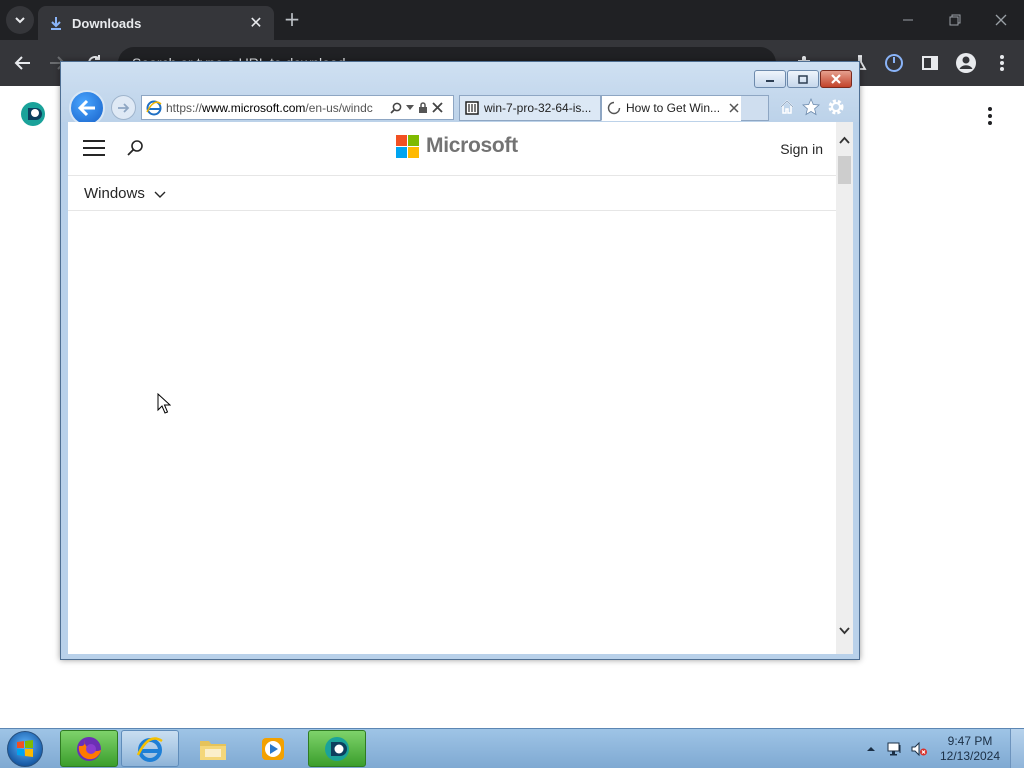 This screenshot has height=768, width=1024. I want to click on profile-avatar-icon, so click(966, 63).